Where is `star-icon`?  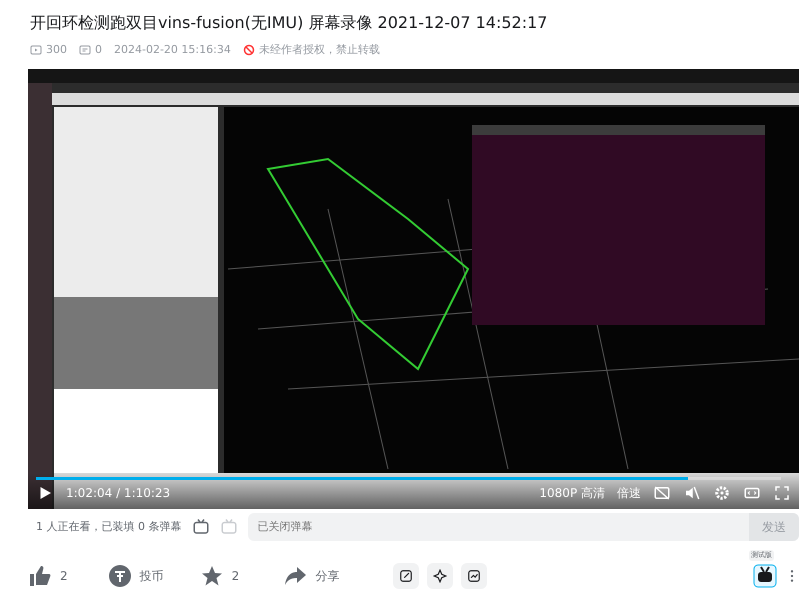
star-icon is located at coordinates (212, 576).